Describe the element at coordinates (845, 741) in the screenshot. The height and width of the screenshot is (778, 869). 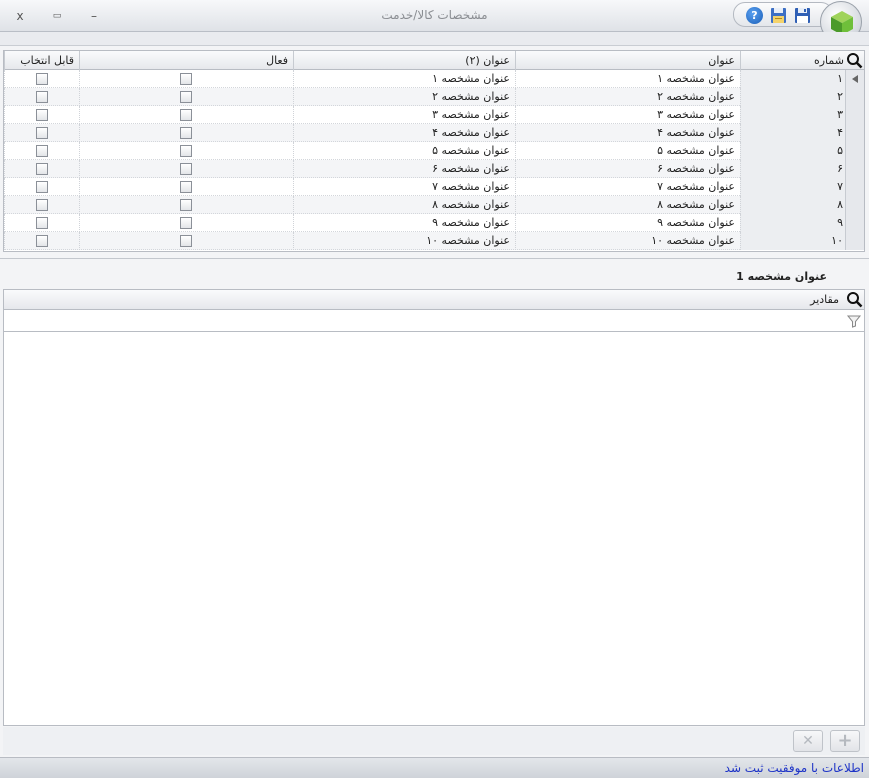
I see `add-button: +` at that location.